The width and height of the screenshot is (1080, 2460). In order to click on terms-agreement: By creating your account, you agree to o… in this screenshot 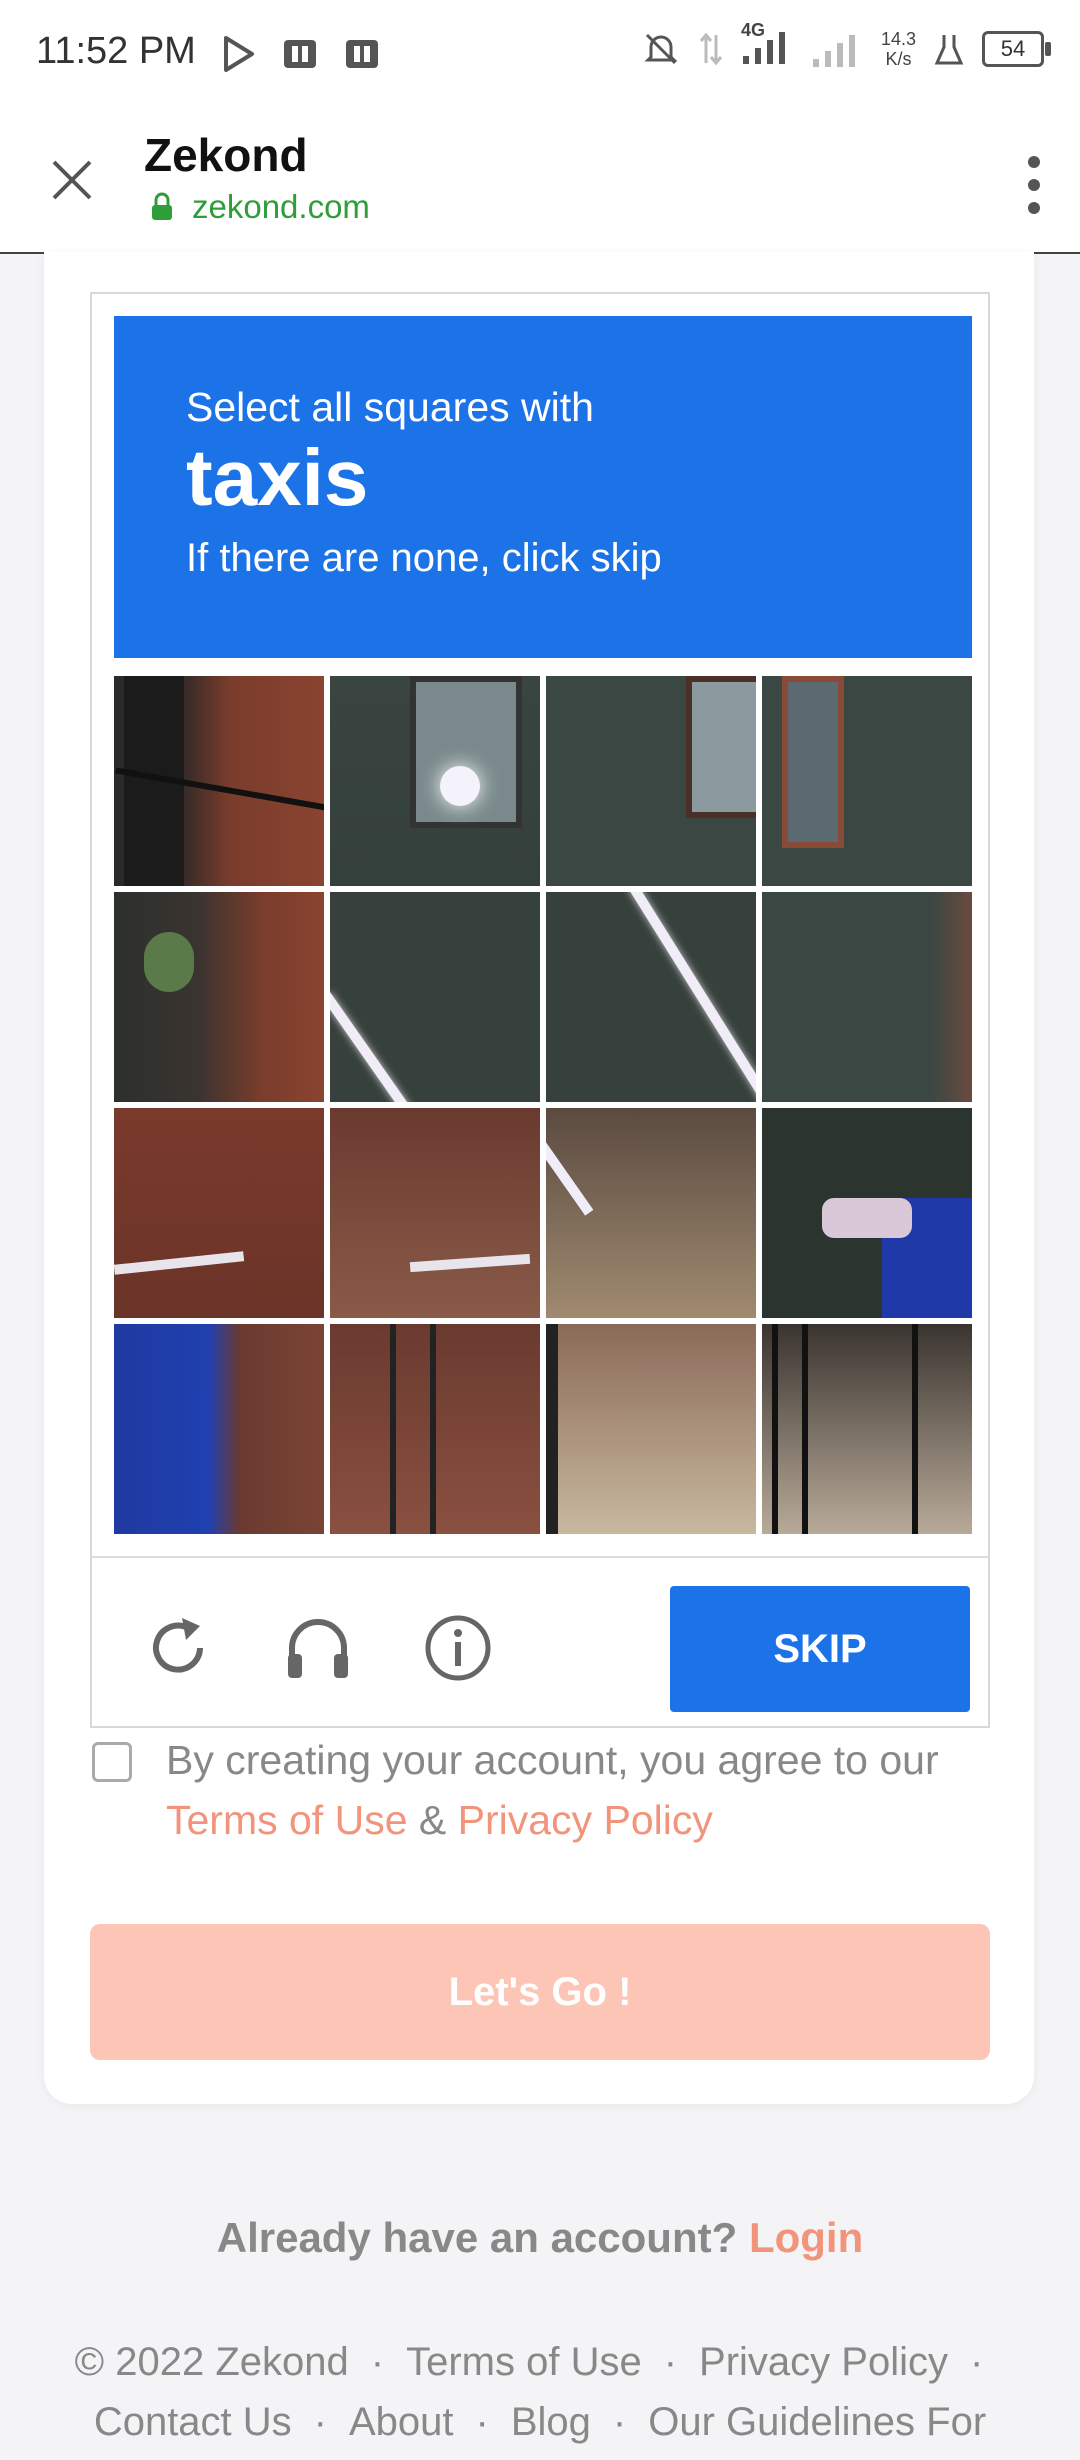, I will do `click(586, 1790)`.